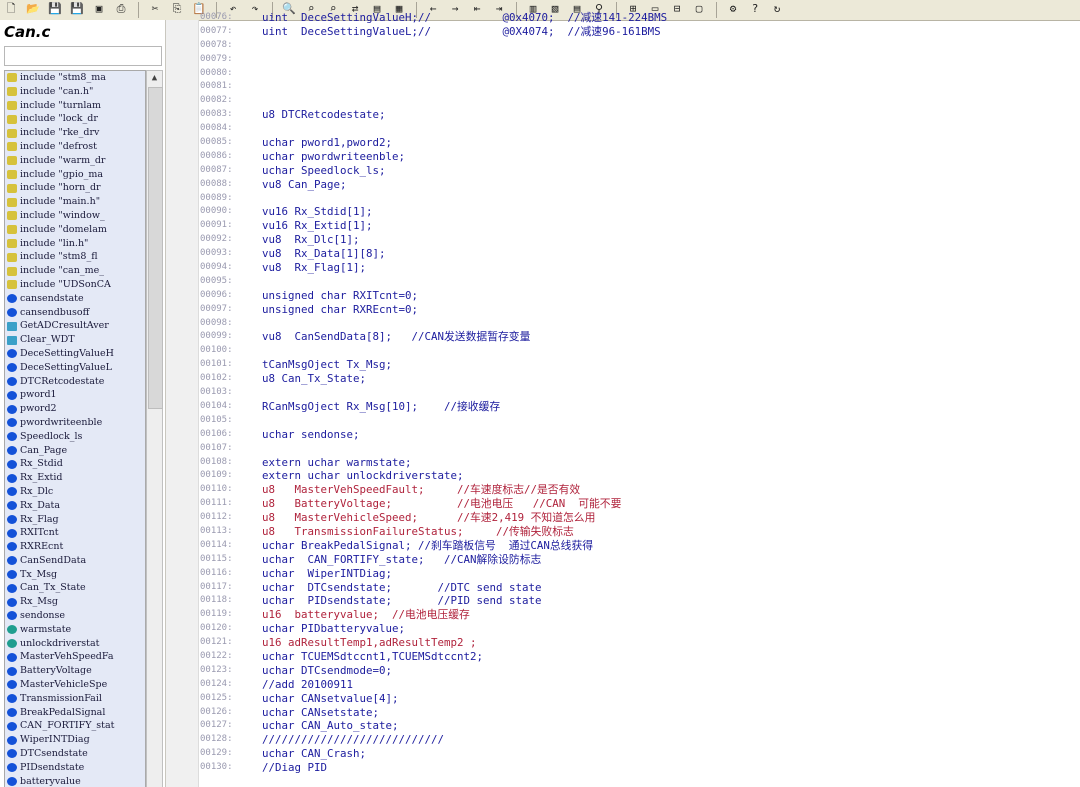 The image size is (1080, 787). Describe the element at coordinates (75, 464) in the screenshot. I see `symbol-list-item: Rx_Stdid` at that location.